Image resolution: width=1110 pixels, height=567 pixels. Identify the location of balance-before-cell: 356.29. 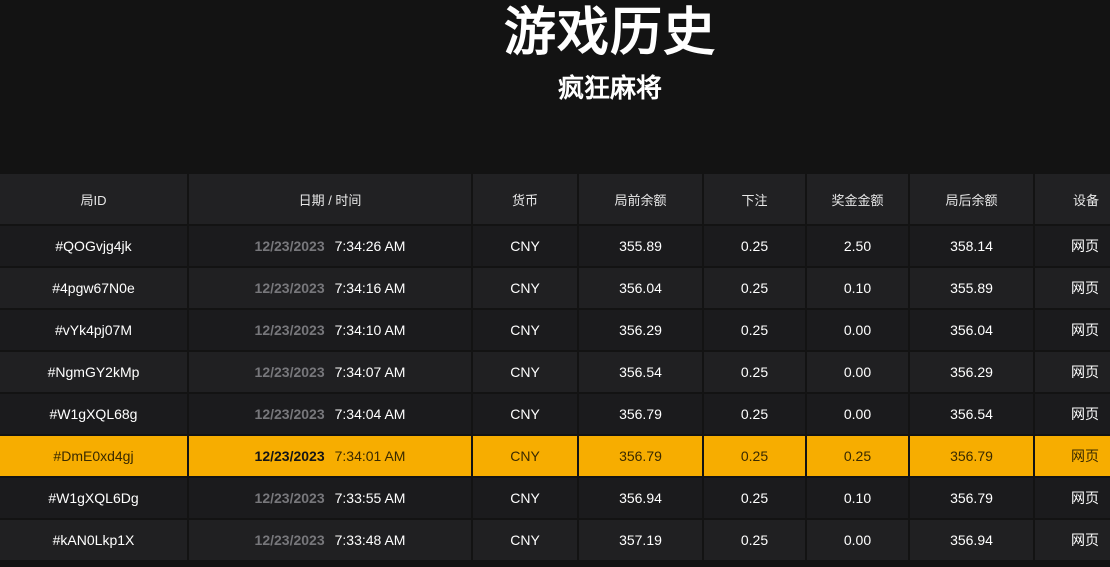
(641, 330).